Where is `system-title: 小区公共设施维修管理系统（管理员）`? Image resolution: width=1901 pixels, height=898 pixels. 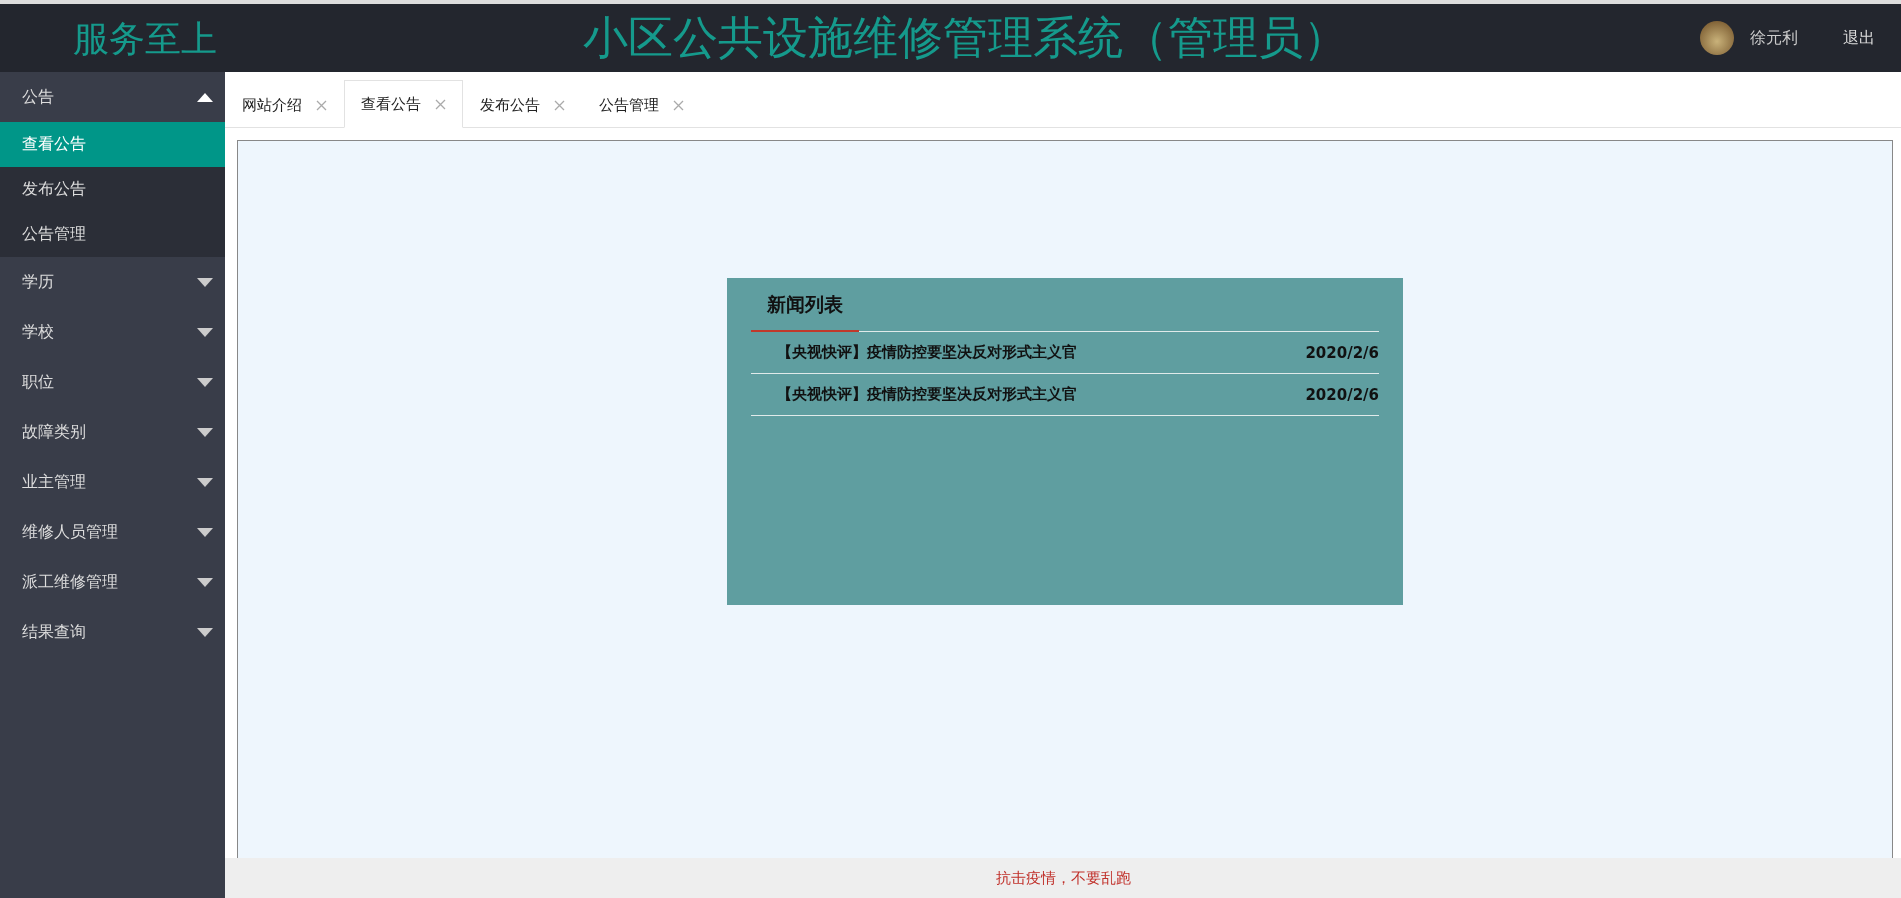 system-title: 小区公共设施维修管理系统（管理员） is located at coordinates (965, 38).